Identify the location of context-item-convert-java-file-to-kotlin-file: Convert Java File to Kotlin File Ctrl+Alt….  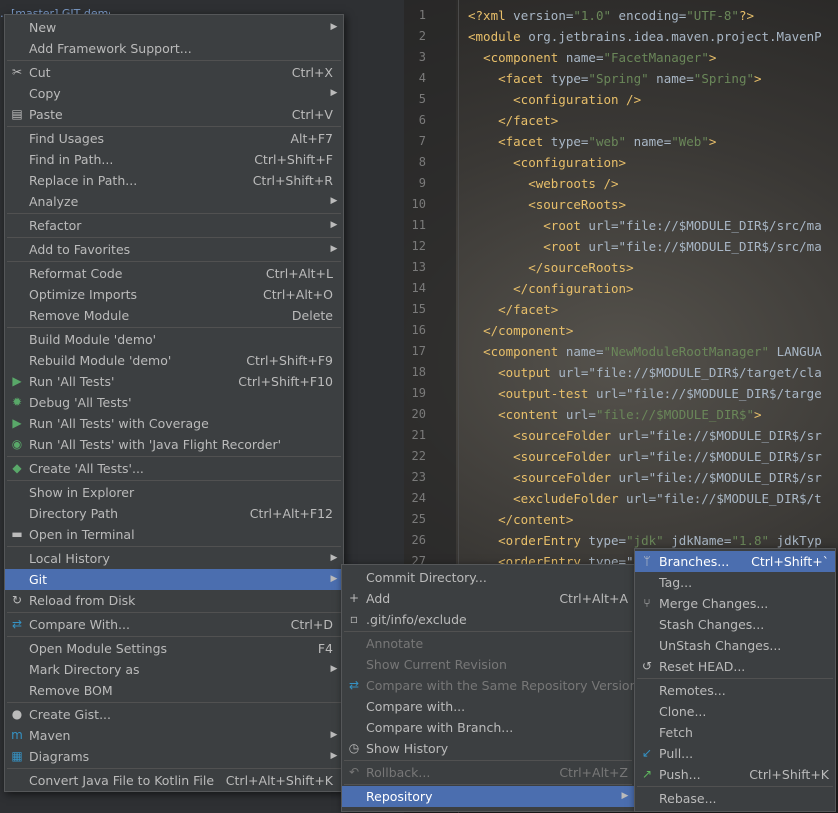
(174, 780).